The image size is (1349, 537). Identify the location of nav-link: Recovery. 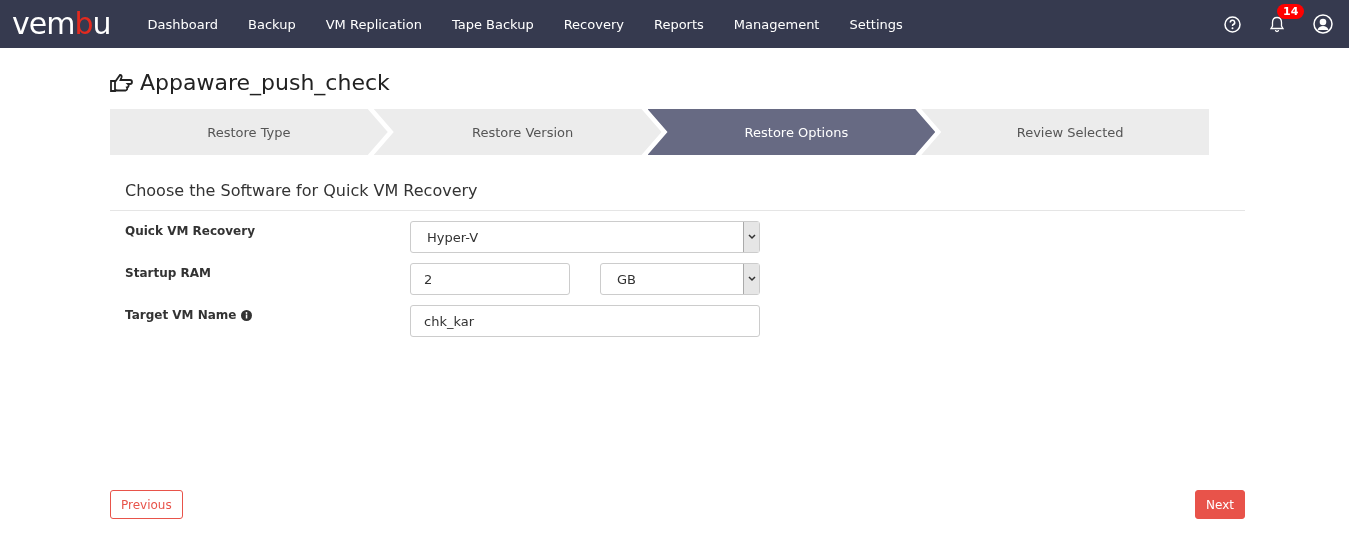
(593, 24).